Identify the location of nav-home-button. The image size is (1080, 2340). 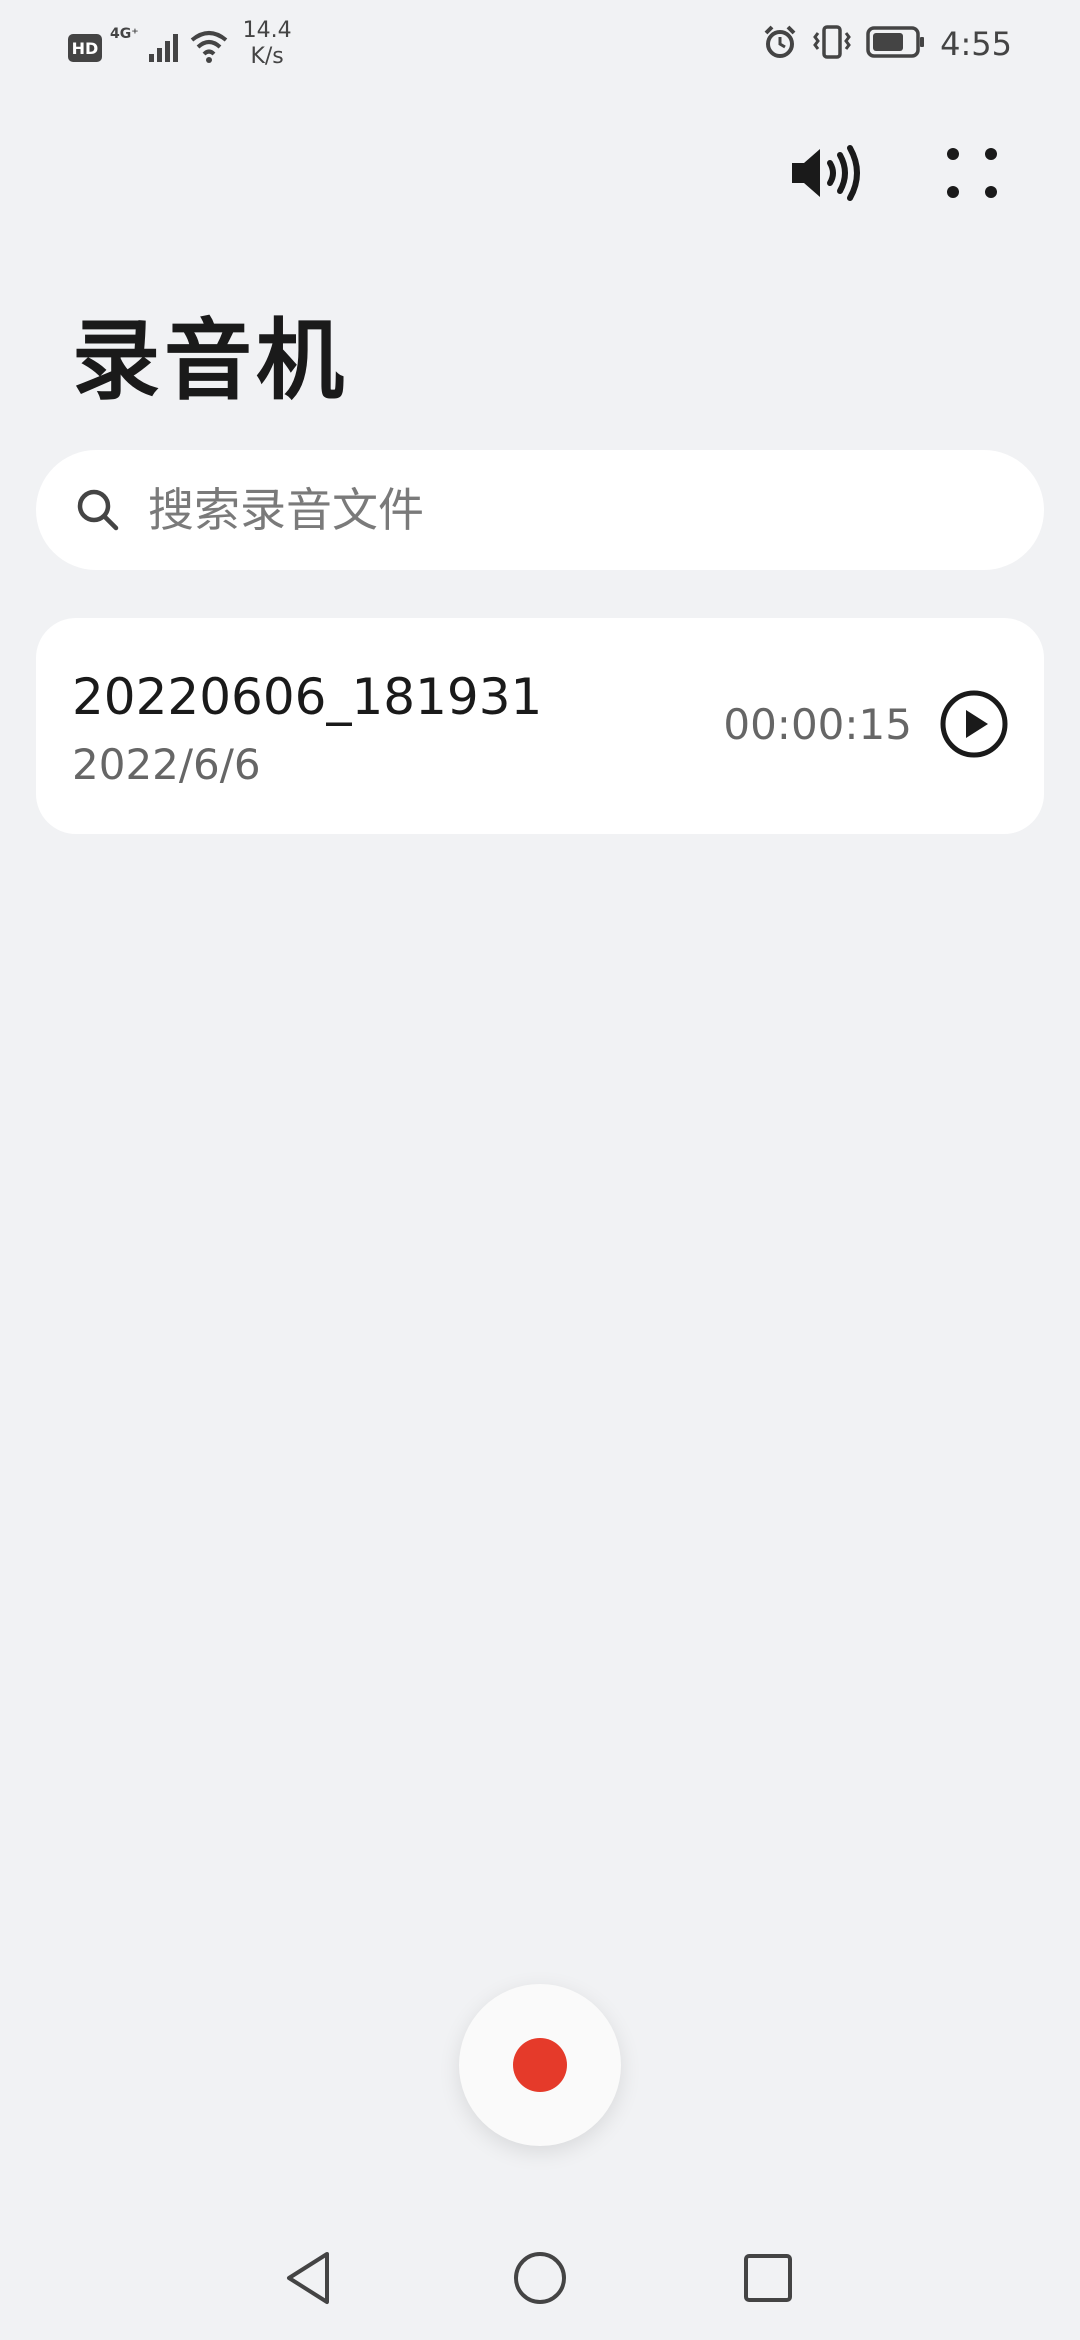
(540, 2280).